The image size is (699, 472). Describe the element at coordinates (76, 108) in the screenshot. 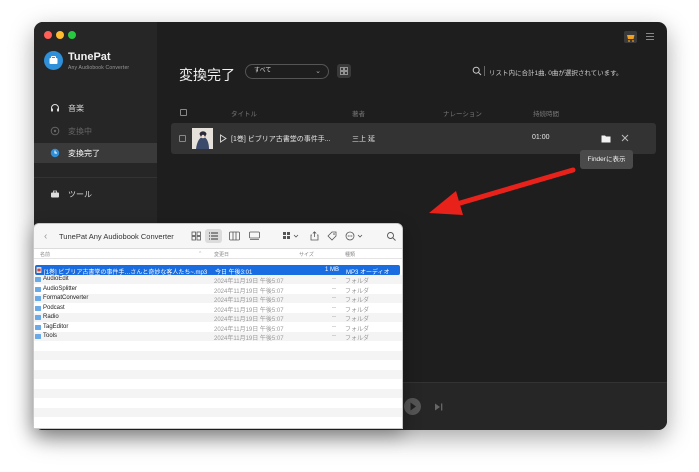

I see `sidebar-item-label: 音楽` at that location.